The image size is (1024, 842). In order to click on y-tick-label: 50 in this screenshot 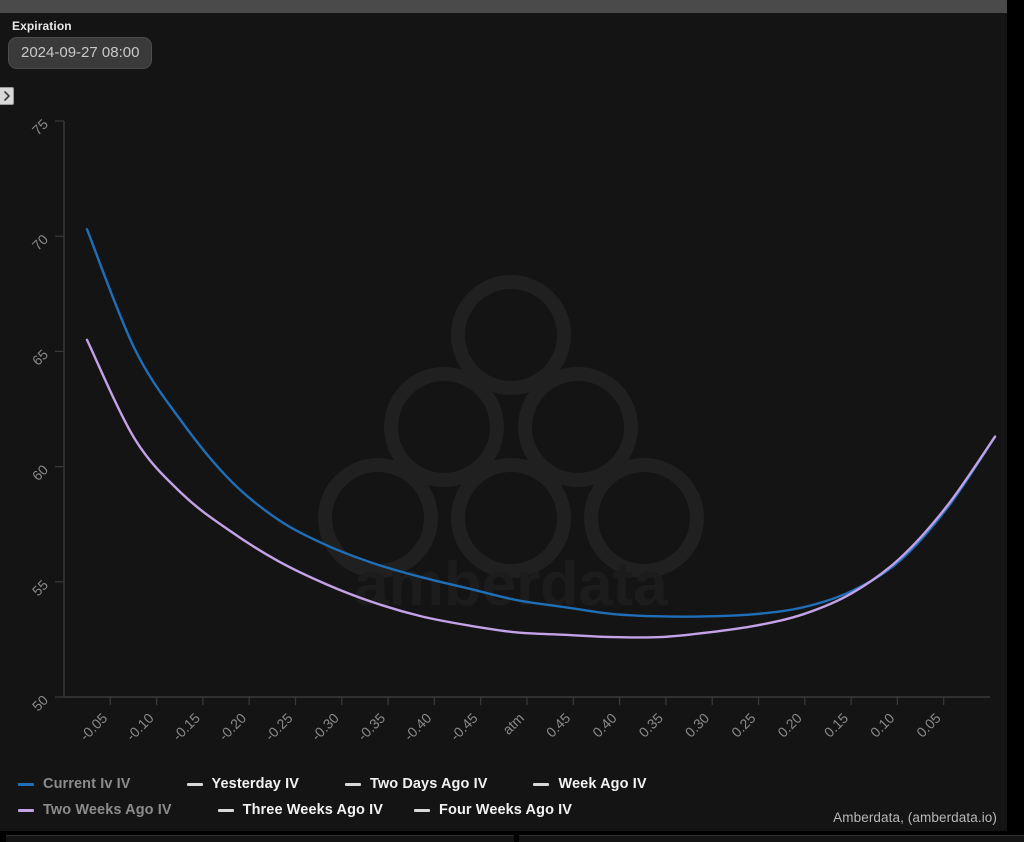, I will do `click(40, 703)`.